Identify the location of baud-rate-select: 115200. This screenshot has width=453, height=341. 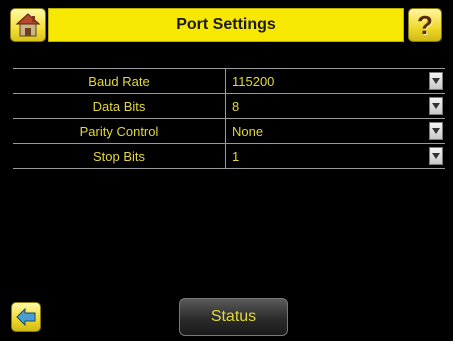
(335, 81).